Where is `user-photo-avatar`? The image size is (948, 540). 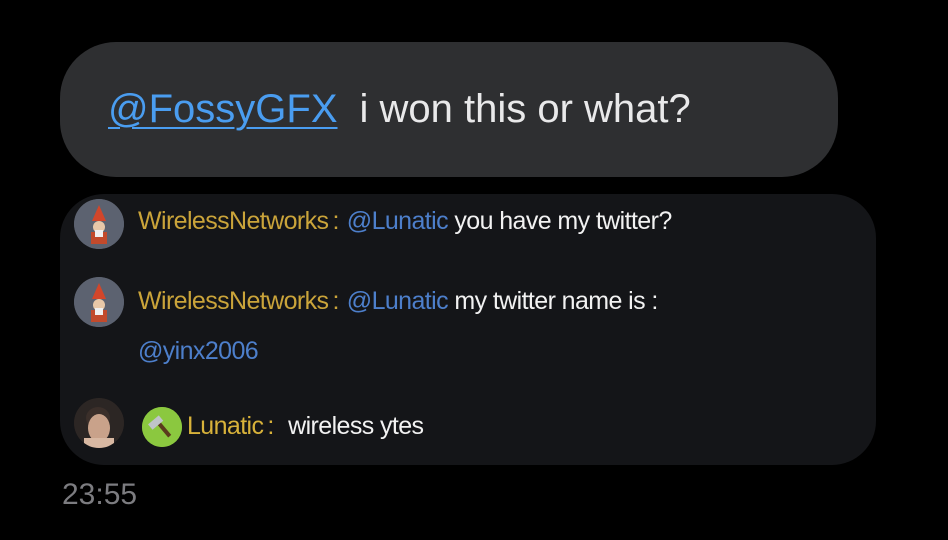 user-photo-avatar is located at coordinates (99, 423).